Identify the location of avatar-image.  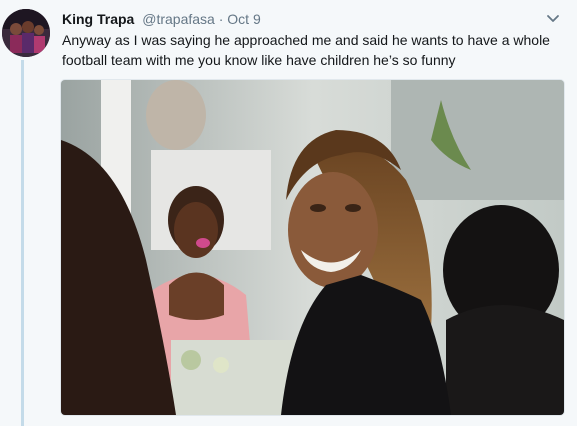
(26, 33).